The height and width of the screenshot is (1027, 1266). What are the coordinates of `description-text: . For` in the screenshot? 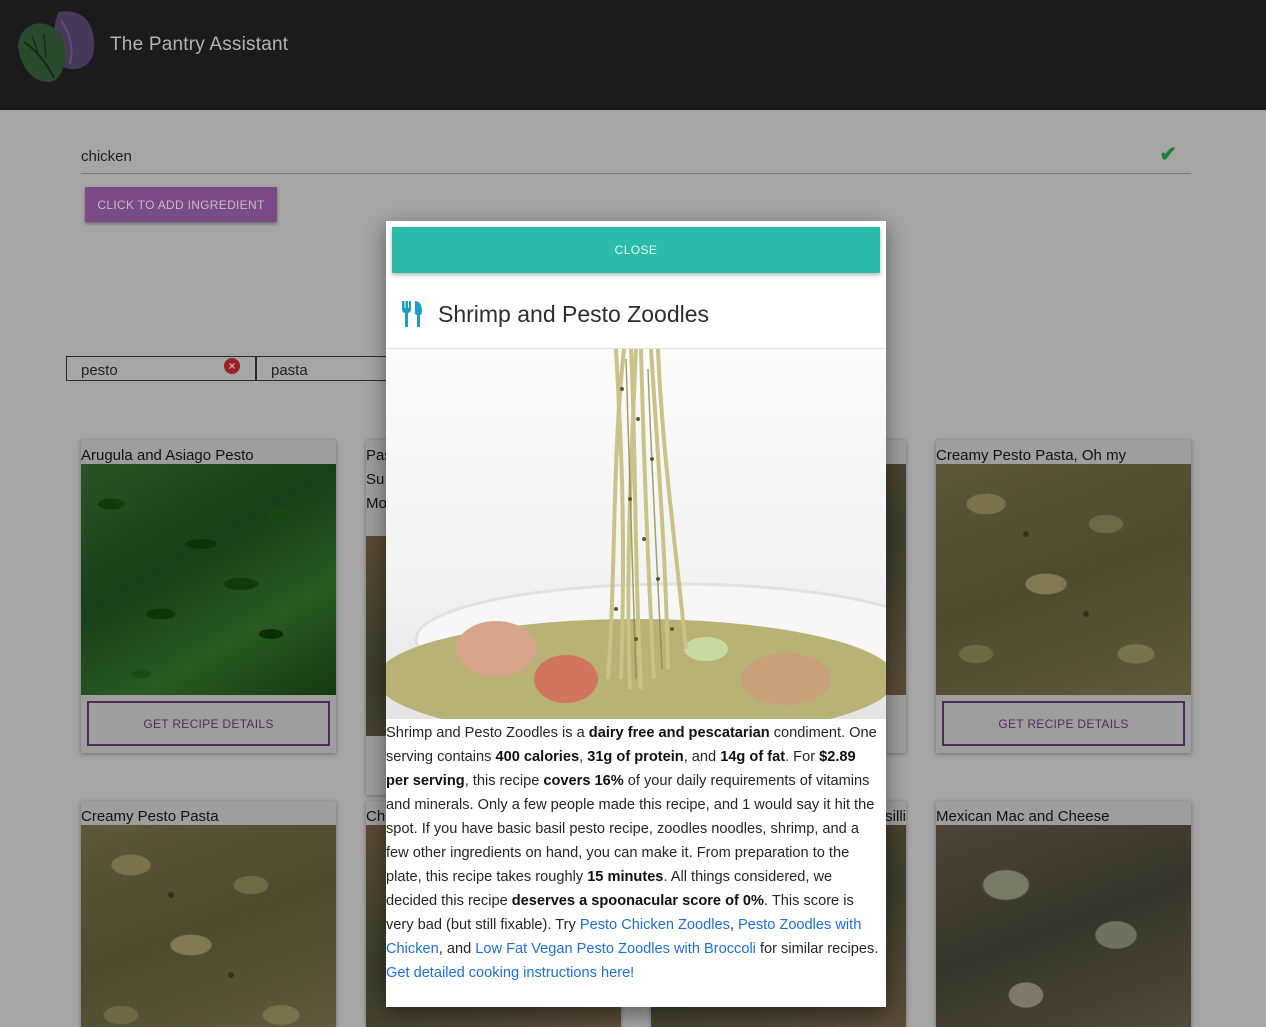 It's located at (802, 757).